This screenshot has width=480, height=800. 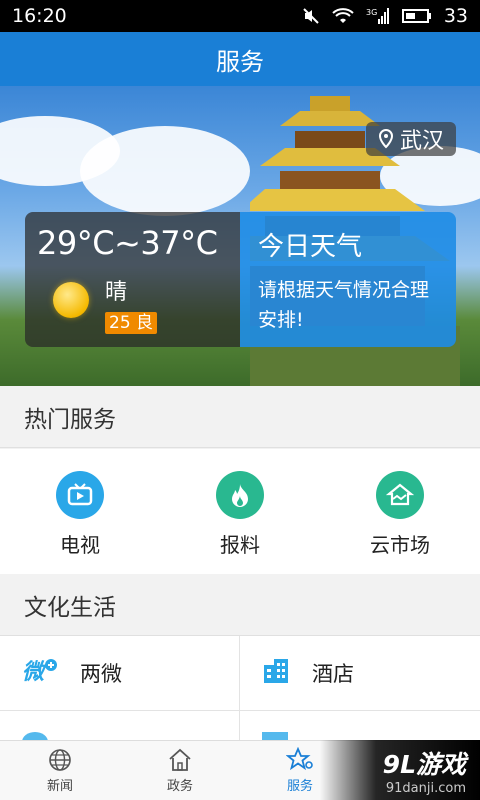 What do you see at coordinates (416, 16) in the screenshot?
I see `battery-icon` at bounding box center [416, 16].